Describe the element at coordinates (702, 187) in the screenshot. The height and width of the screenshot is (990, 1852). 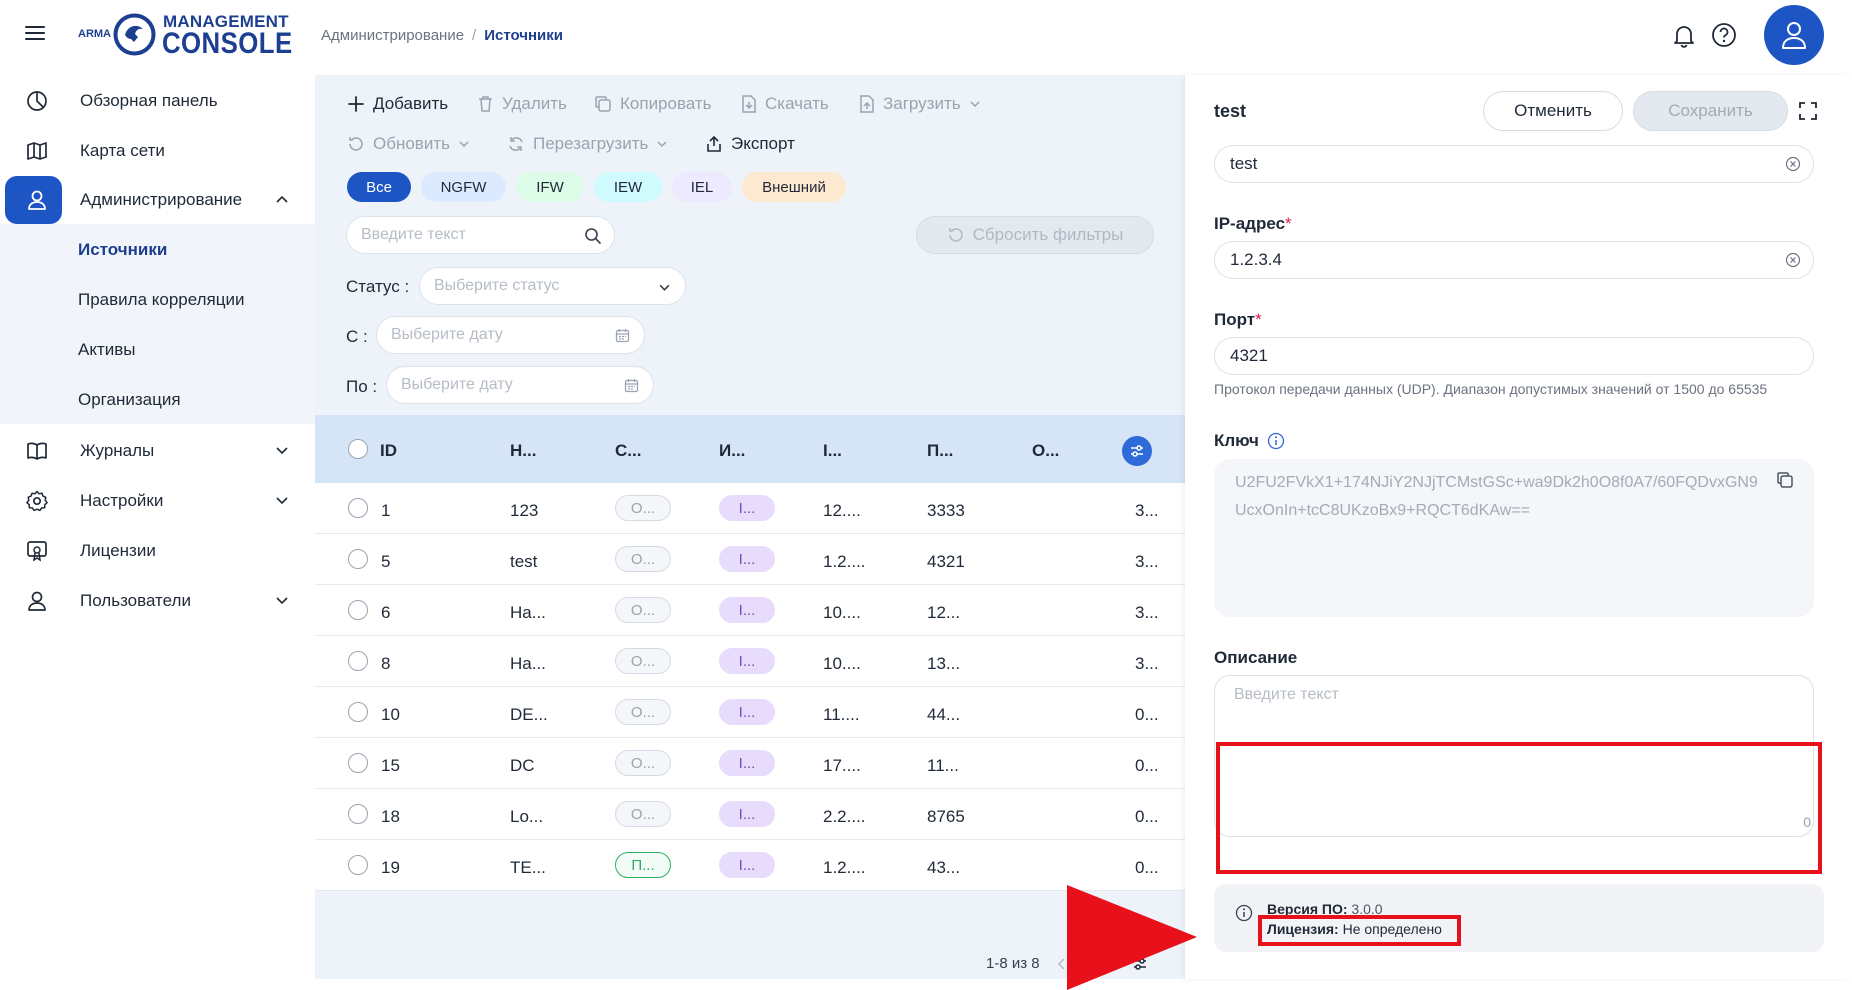
I see `chip-iel: IEL` at that location.